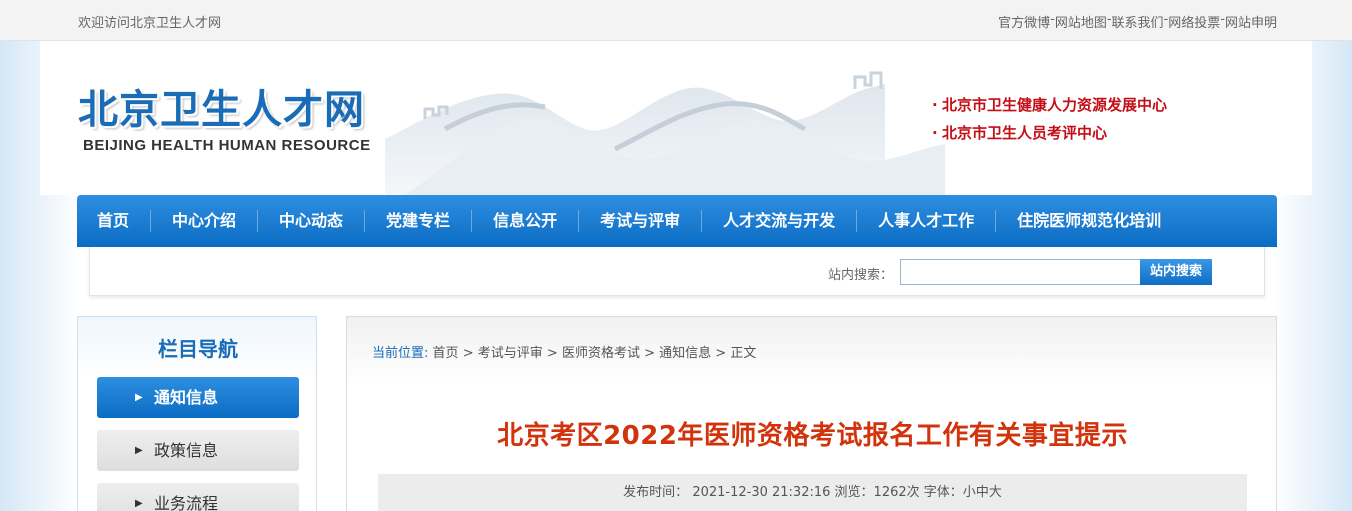  I want to click on font-size-label: 字体：, so click(943, 492).